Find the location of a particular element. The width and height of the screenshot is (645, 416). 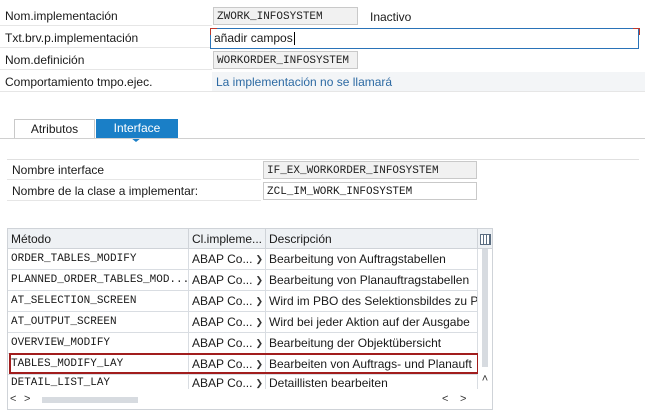

short-text-value: añadir campos is located at coordinates (253, 38).